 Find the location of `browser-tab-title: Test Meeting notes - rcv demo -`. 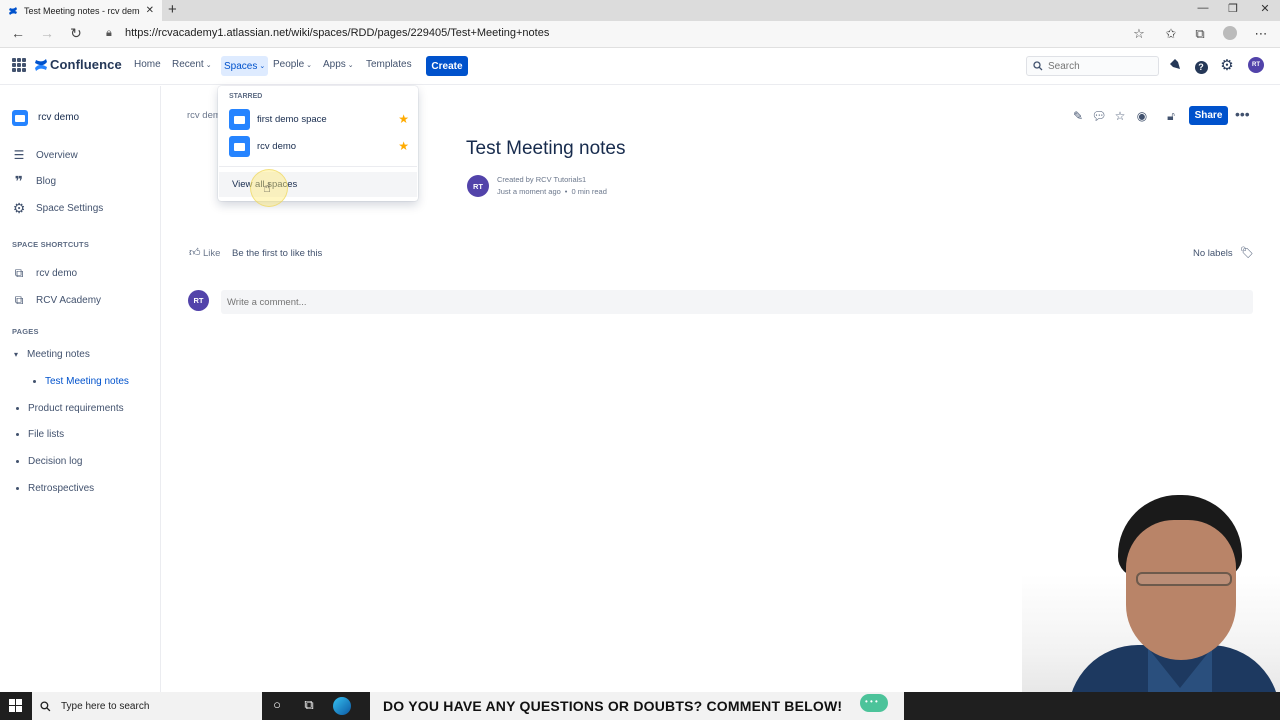

browser-tab-title: Test Meeting notes - rcv demo - is located at coordinates (82, 10).